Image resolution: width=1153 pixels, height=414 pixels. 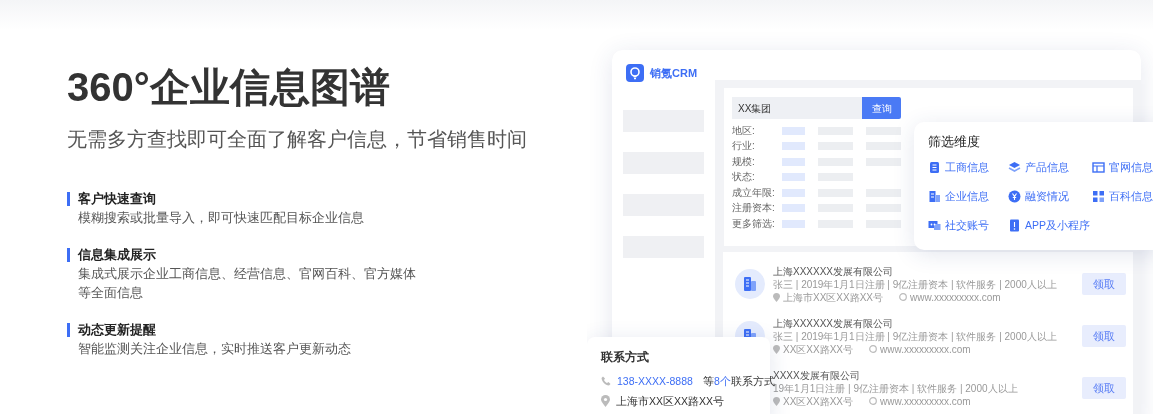 I want to click on filter-label: 状态:, so click(x=744, y=177).